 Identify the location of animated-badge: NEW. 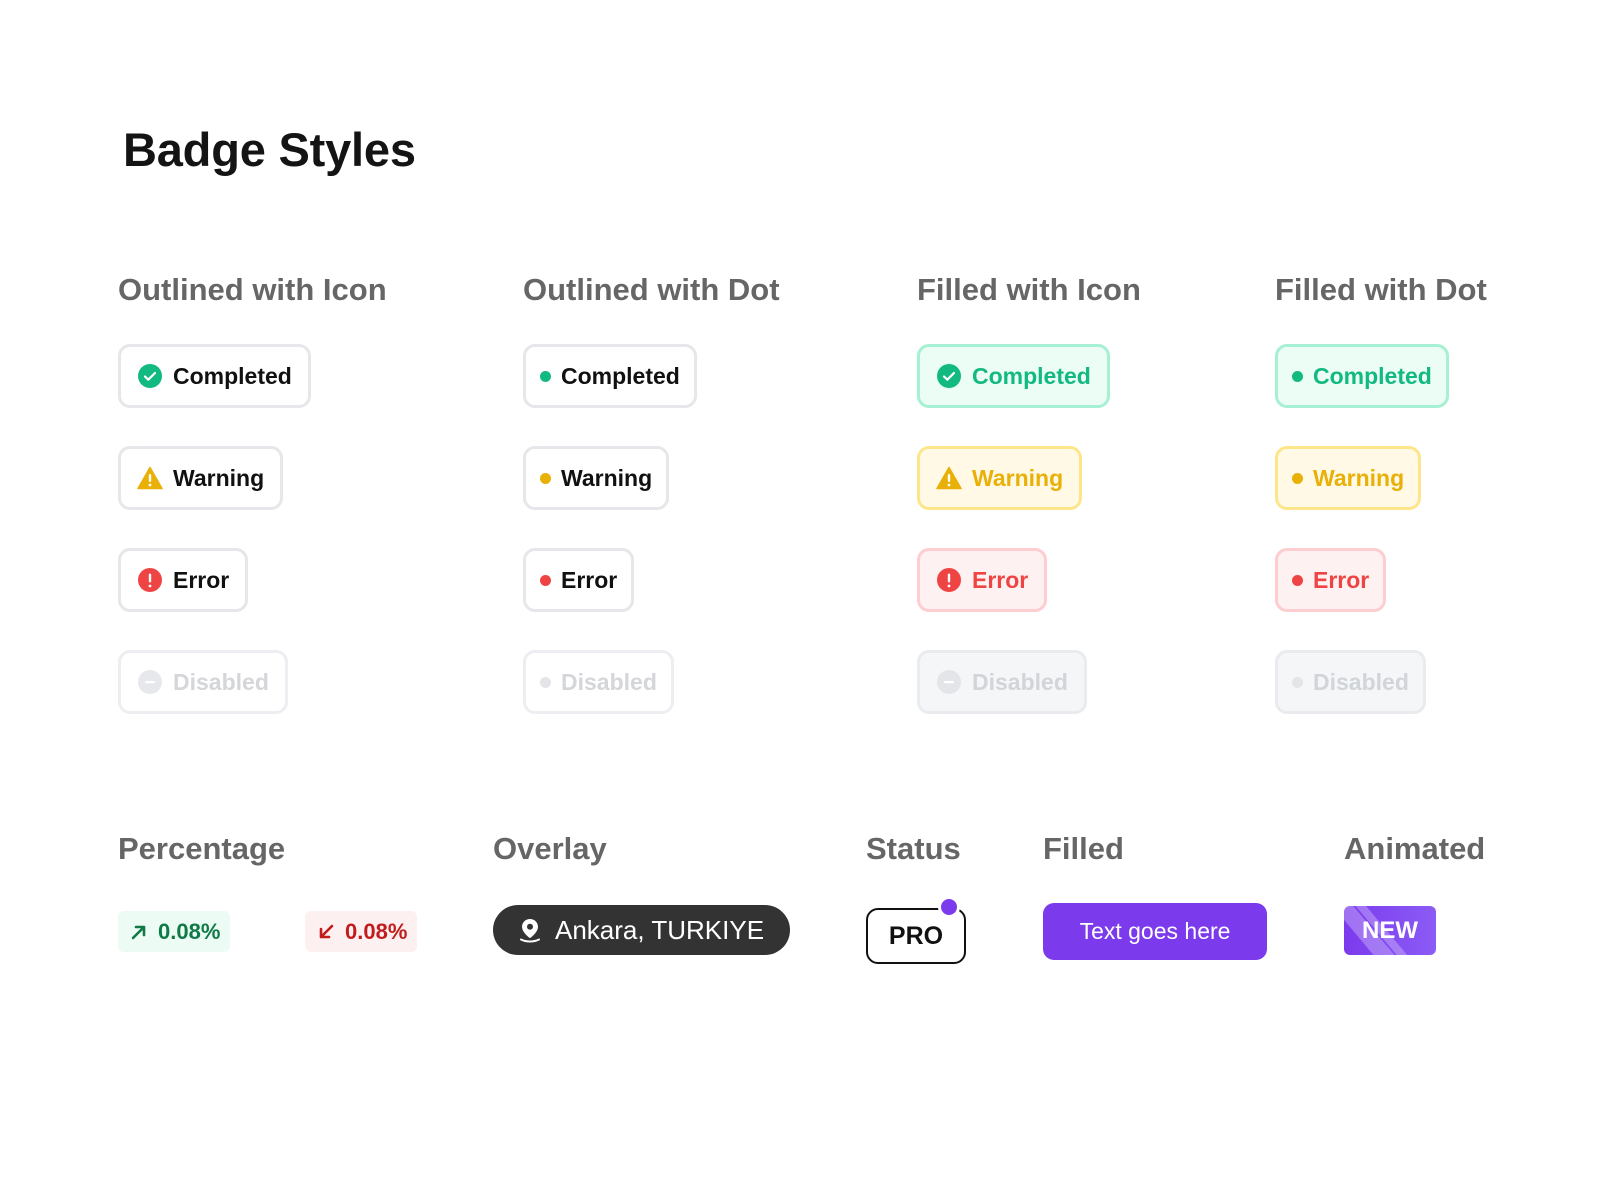
(1390, 930).